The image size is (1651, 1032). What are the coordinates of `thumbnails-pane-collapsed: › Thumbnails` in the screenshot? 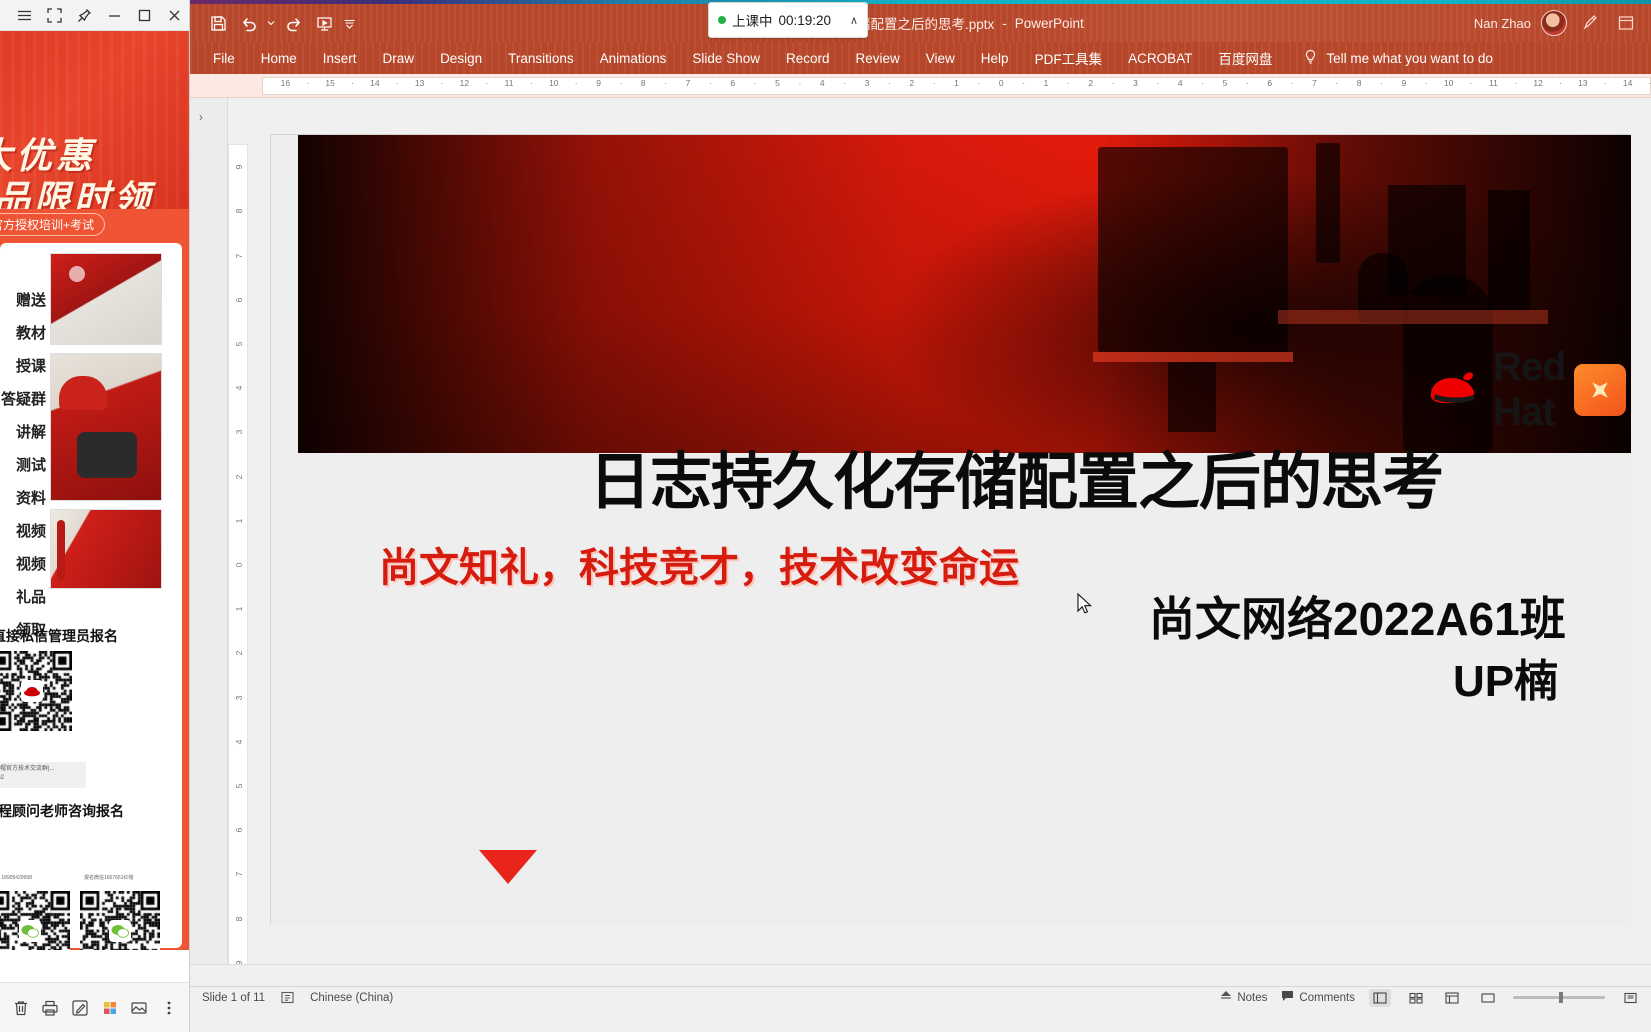 It's located at (193, 542).